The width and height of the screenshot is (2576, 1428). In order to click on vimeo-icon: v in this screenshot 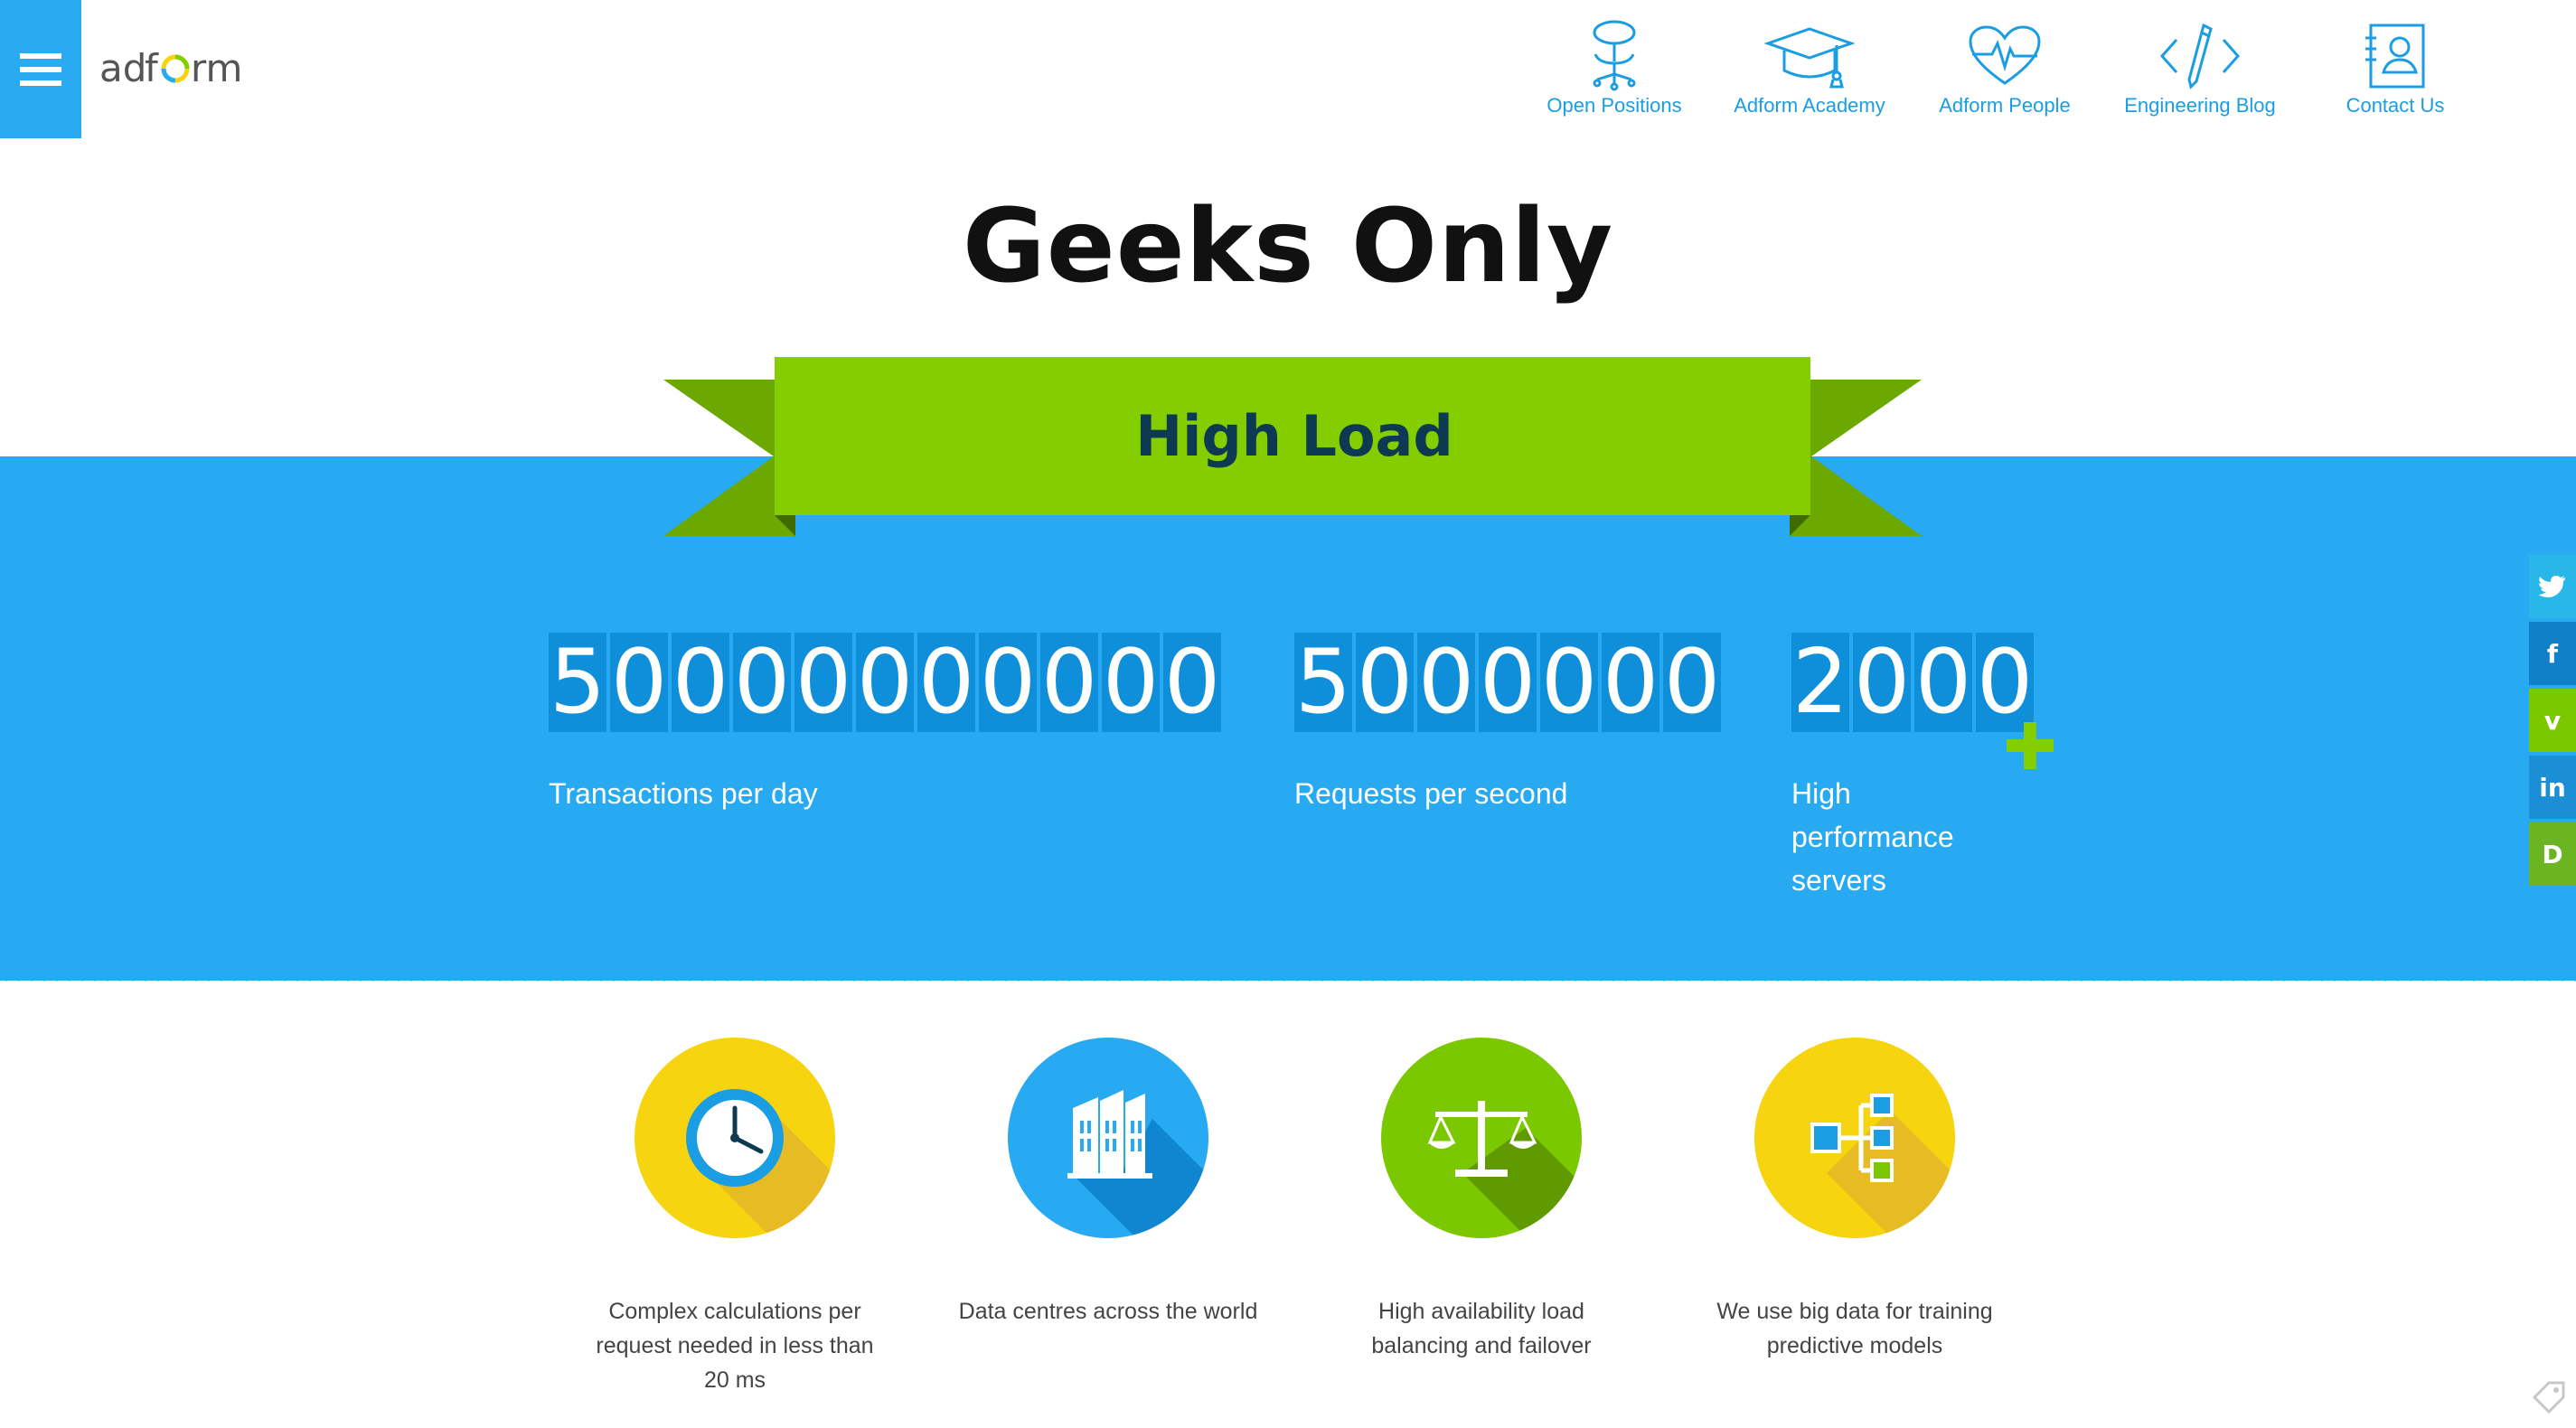, I will do `click(2553, 721)`.